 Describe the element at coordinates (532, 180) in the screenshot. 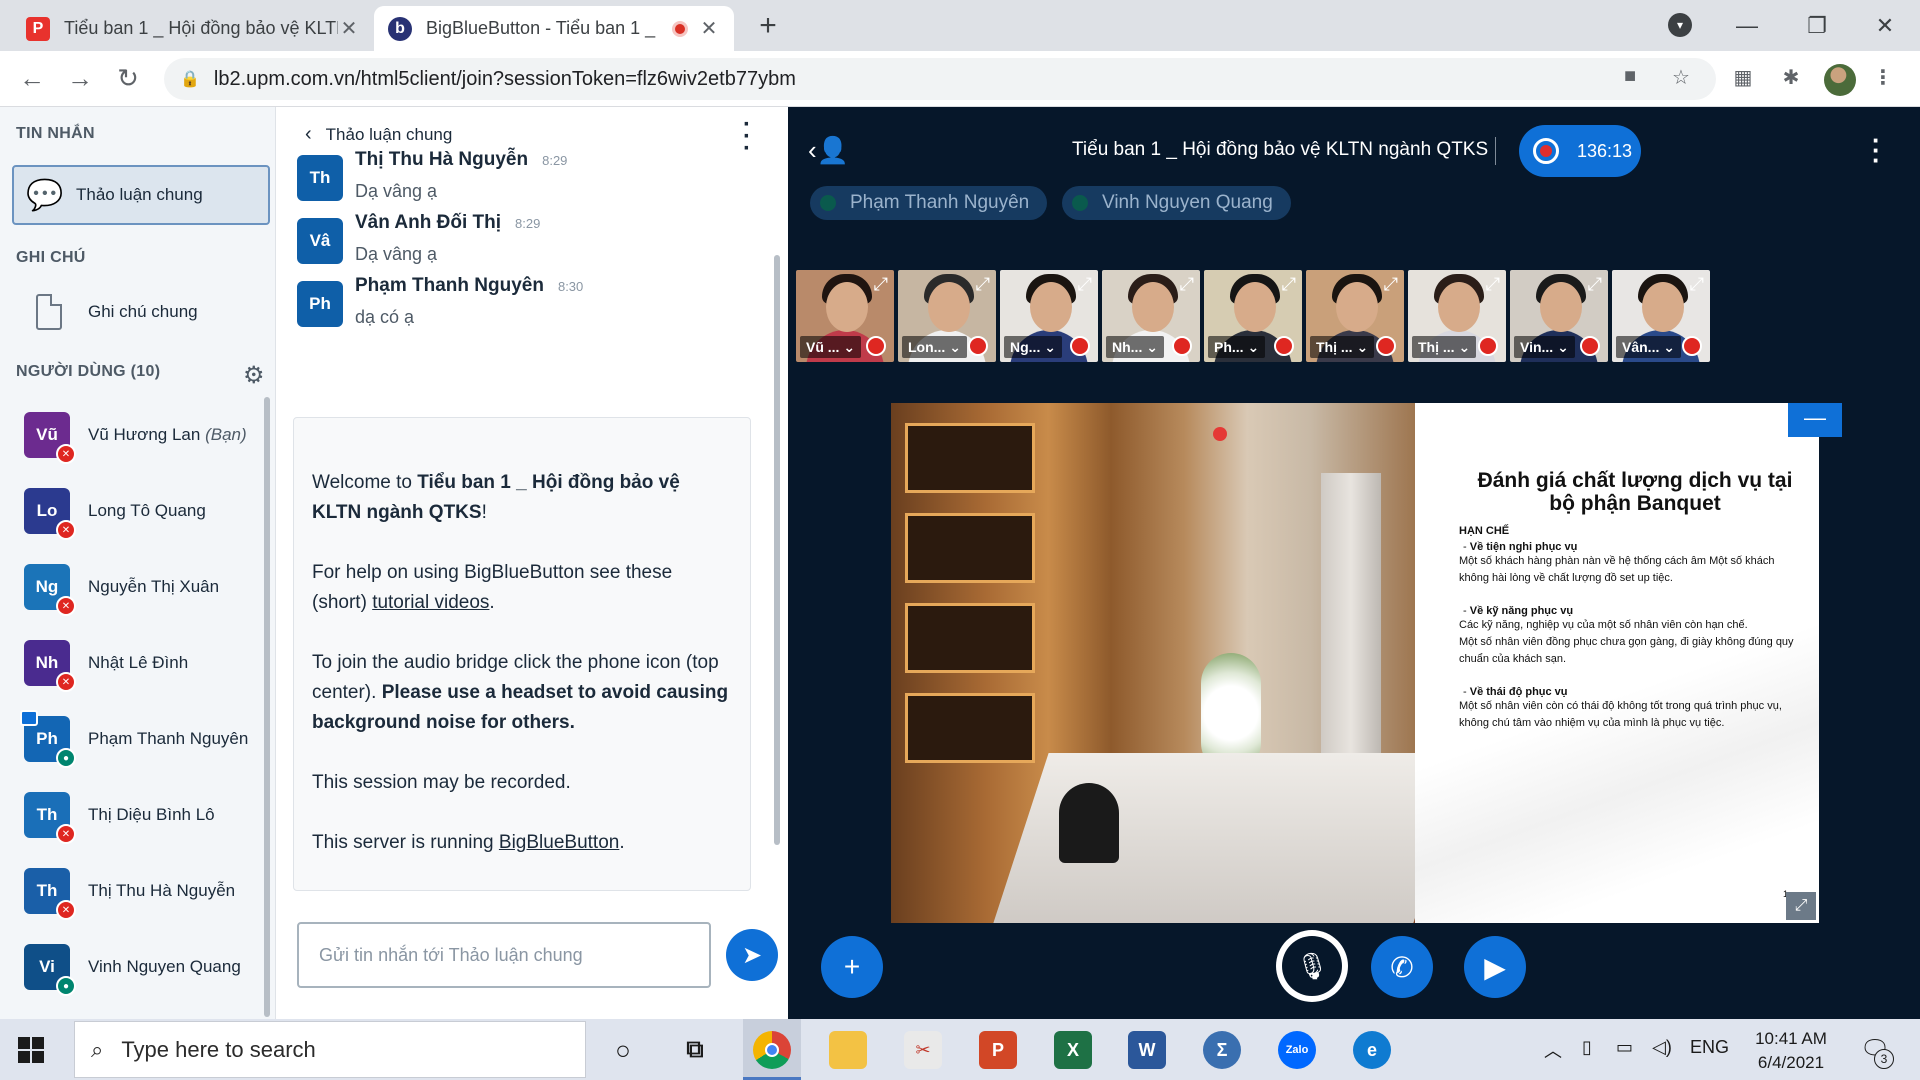

I see `chat-message: Th Thị Thu Hà Nguyễn 8:29 Dạ vâng ạ` at that location.